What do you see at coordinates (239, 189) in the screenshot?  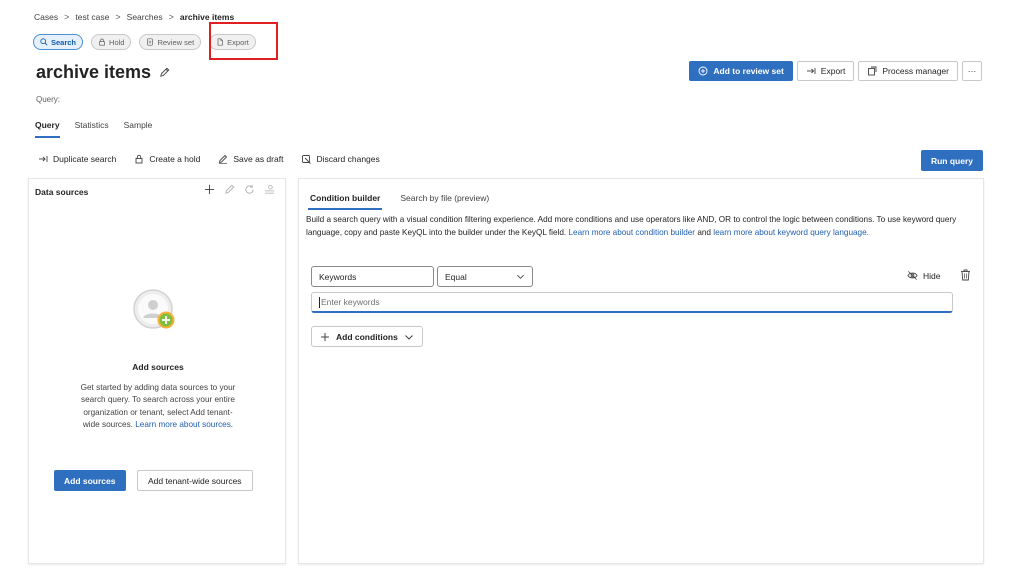 I see `data-sources-actions` at bounding box center [239, 189].